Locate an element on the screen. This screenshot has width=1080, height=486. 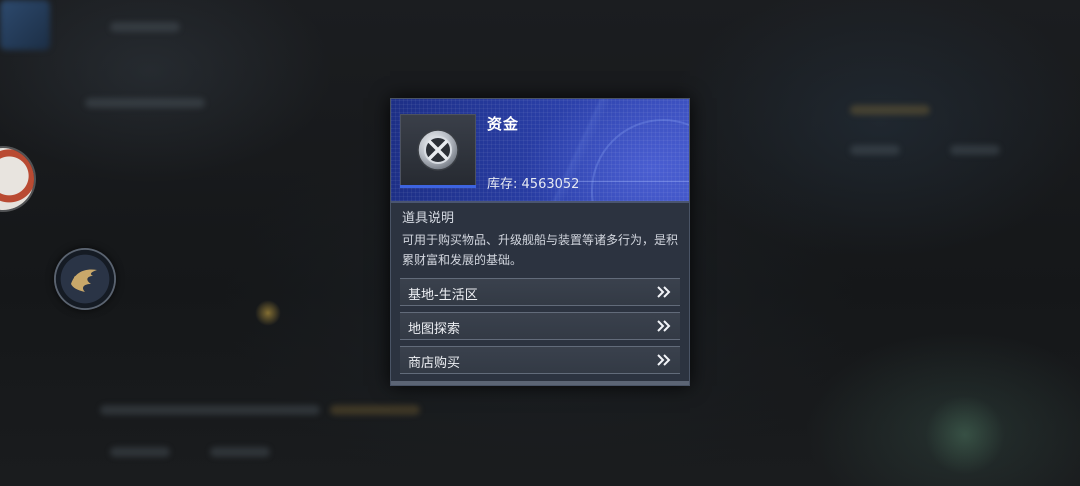
phoenix-emblem-button is located at coordinates (85, 279).